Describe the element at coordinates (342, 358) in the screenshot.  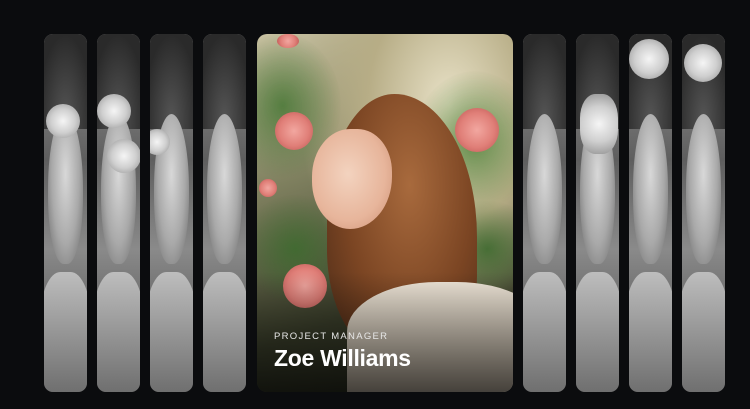
I see `person-name: Zoe Williams` at that location.